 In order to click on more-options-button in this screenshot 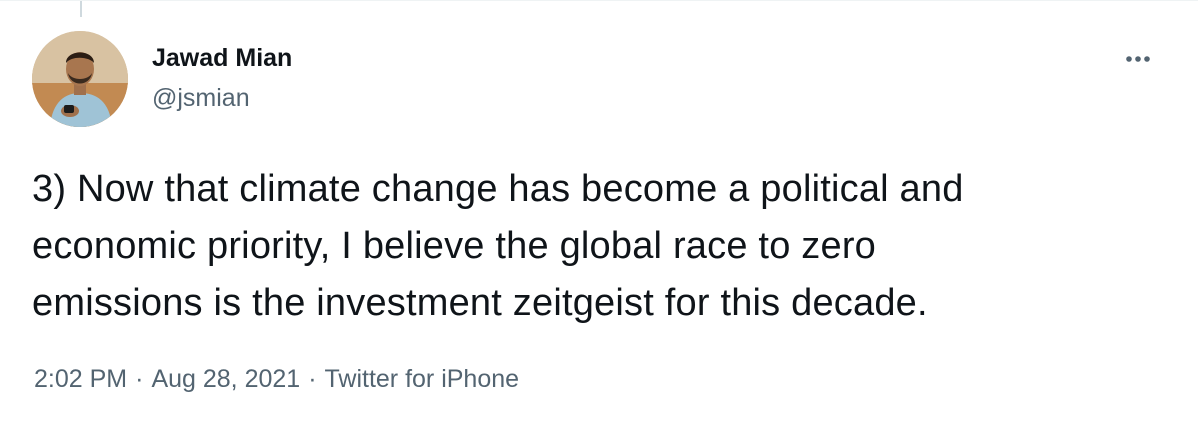, I will do `click(1138, 59)`.